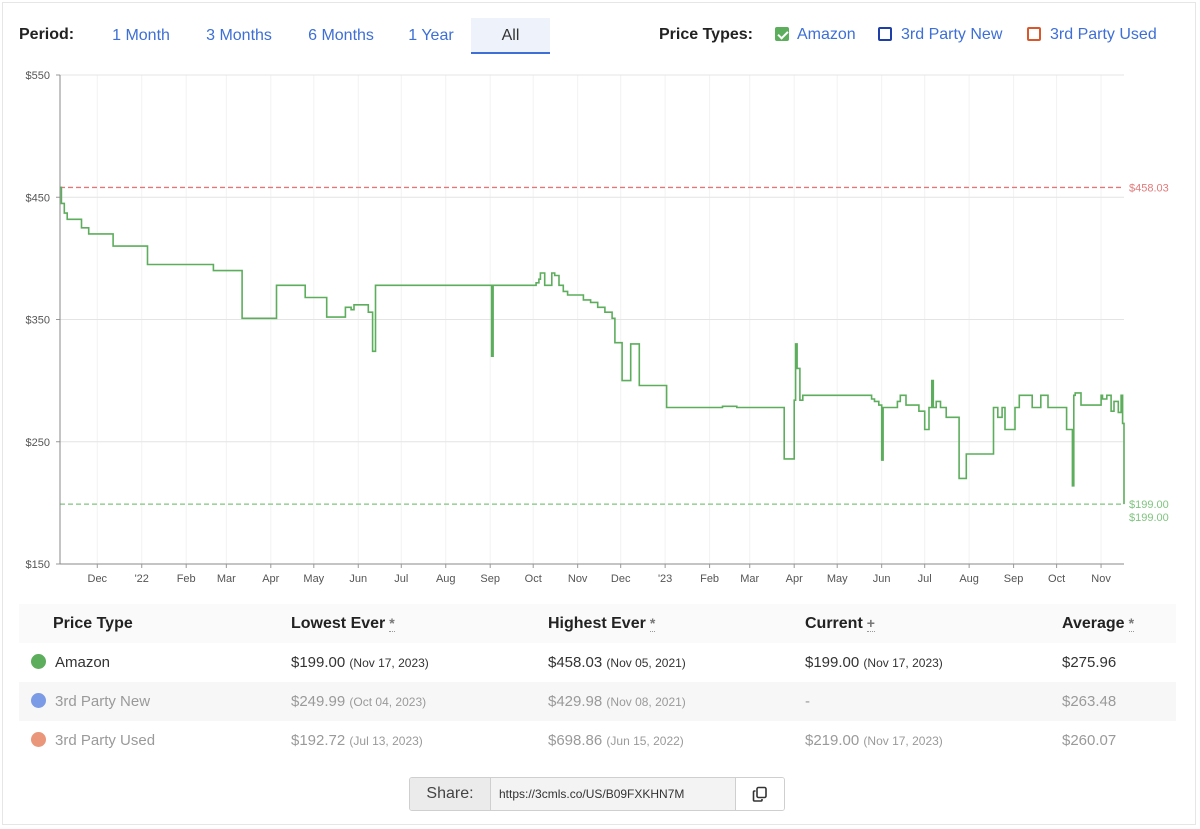 This screenshot has width=1200, height=829. Describe the element at coordinates (38, 661) in the screenshot. I see `amazon-legend-dot` at that location.